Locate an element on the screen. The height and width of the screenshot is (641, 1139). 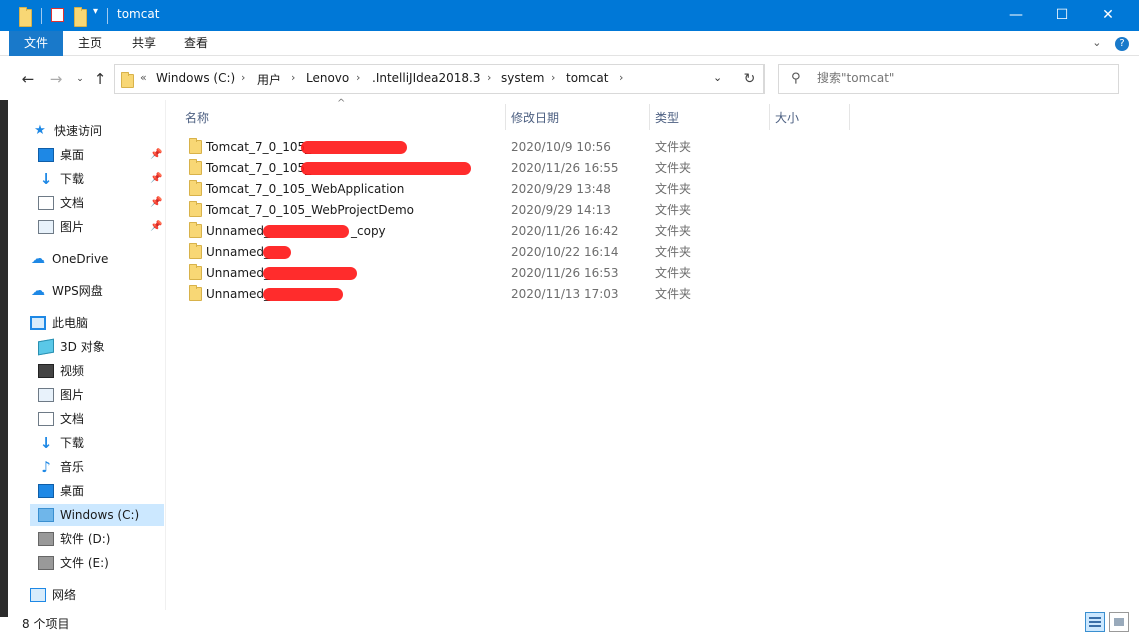
search-box: ⚲ is located at coordinates (948, 79).